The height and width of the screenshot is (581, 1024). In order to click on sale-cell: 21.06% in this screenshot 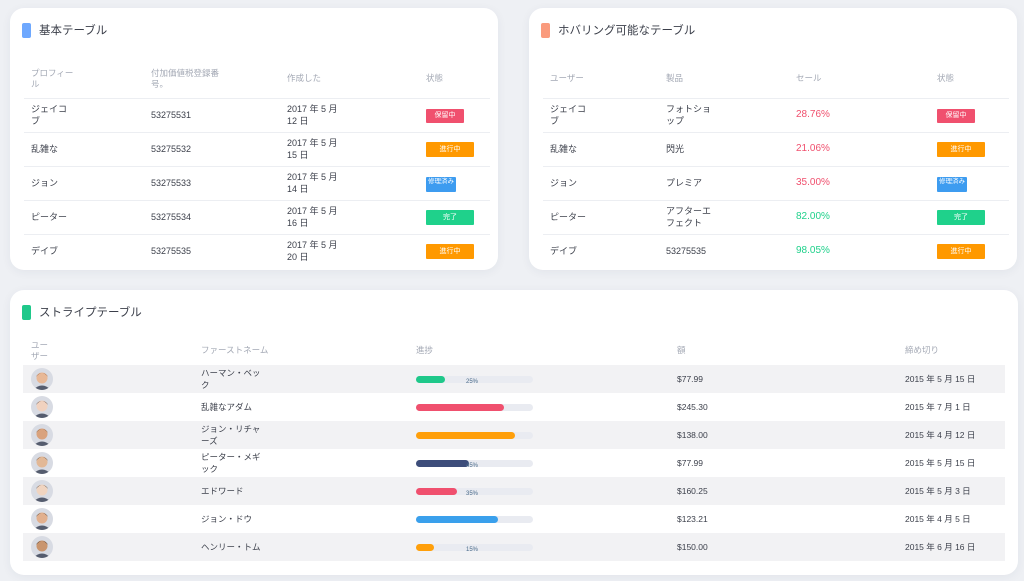, I will do `click(859, 148)`.